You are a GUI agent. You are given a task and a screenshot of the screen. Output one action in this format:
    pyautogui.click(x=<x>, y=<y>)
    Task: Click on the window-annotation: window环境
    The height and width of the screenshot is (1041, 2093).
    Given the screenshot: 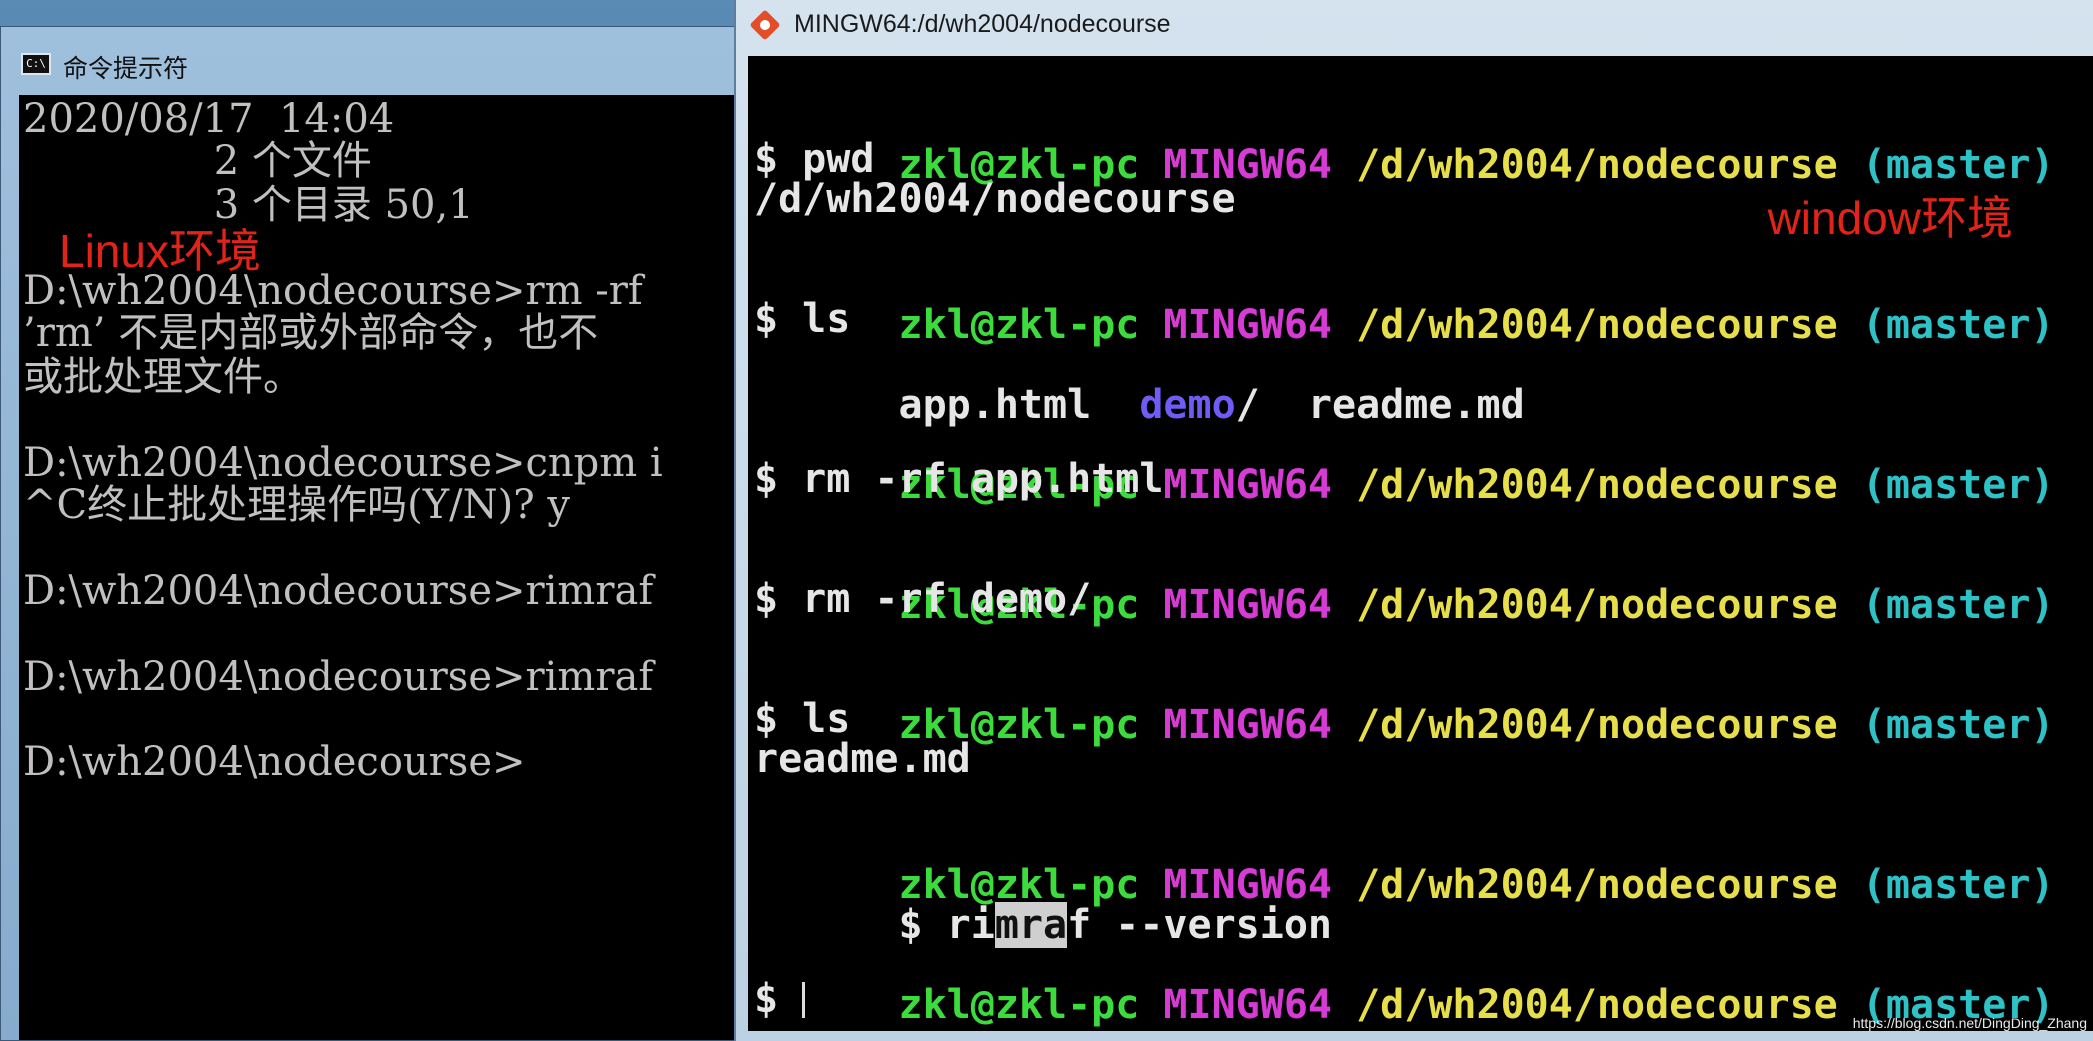 What is the action you would take?
    pyautogui.click(x=1890, y=218)
    